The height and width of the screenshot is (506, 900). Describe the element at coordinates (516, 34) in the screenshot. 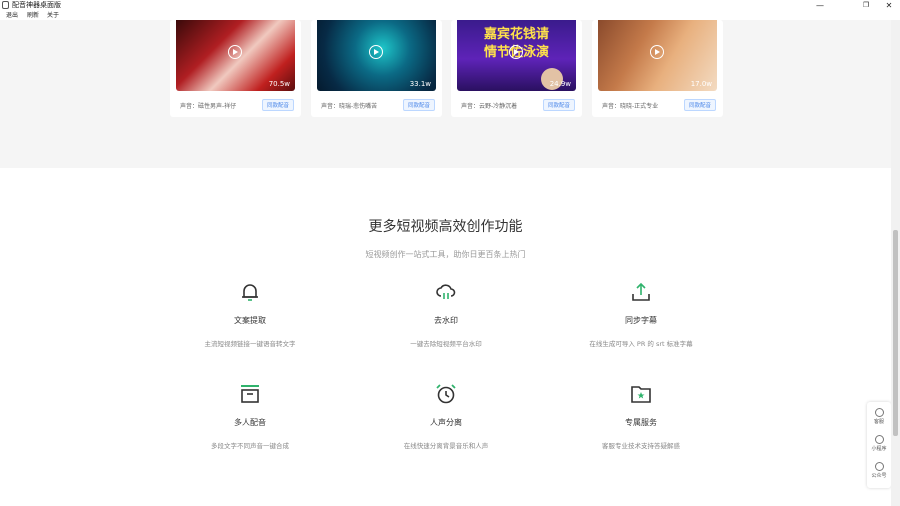

I see `thumbnail-caption: 嘉宾花钱请` at that location.